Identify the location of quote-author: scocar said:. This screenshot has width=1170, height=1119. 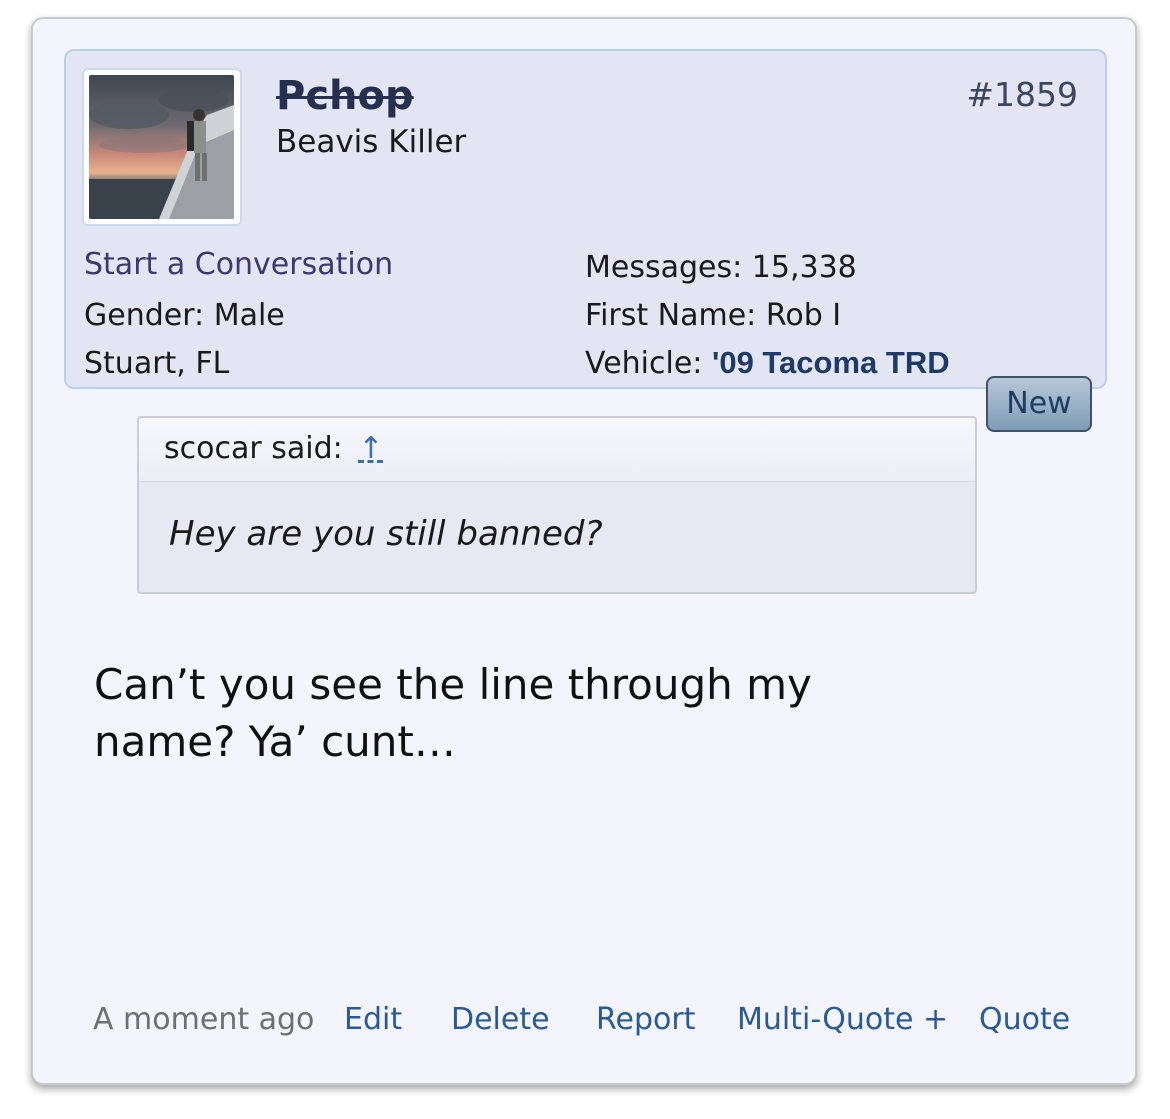
(253, 448).